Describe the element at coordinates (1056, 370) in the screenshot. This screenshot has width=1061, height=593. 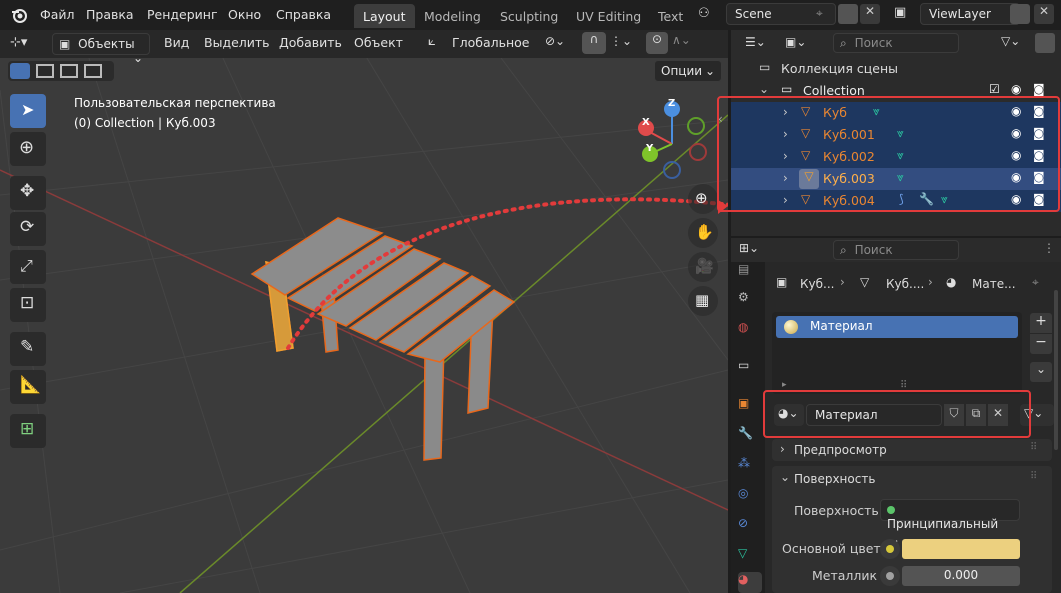
I see `properties-scrollbar` at that location.